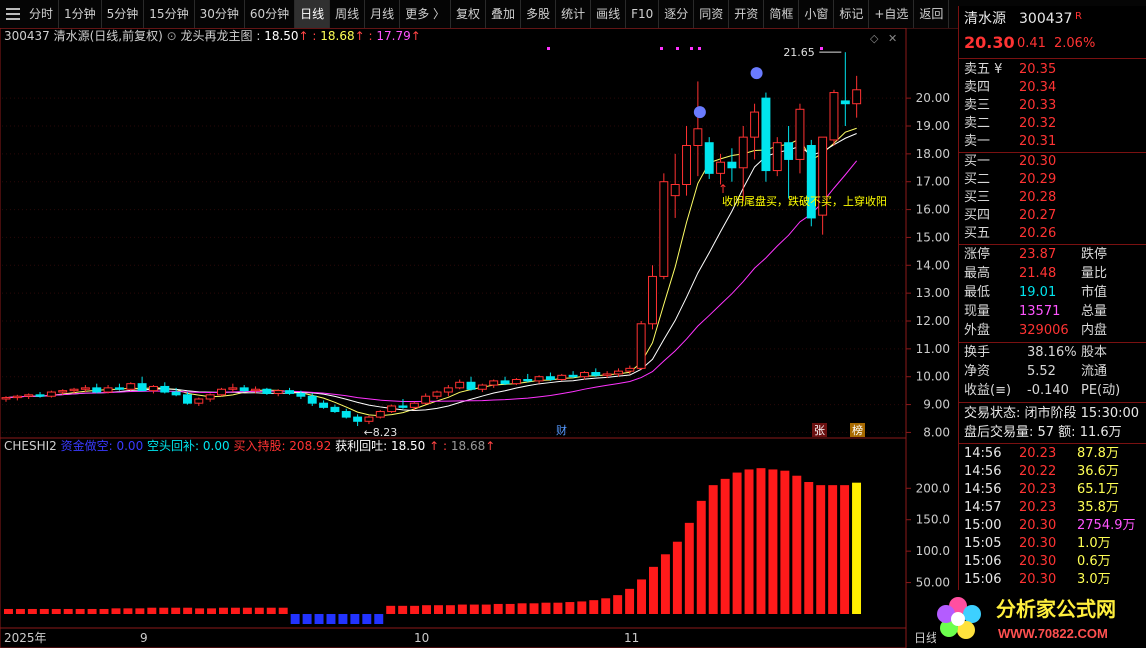  Describe the element at coordinates (1041, 619) in the screenshot. I see `watermark-logo: 分析家公式网 WWW.70822.COM` at that location.